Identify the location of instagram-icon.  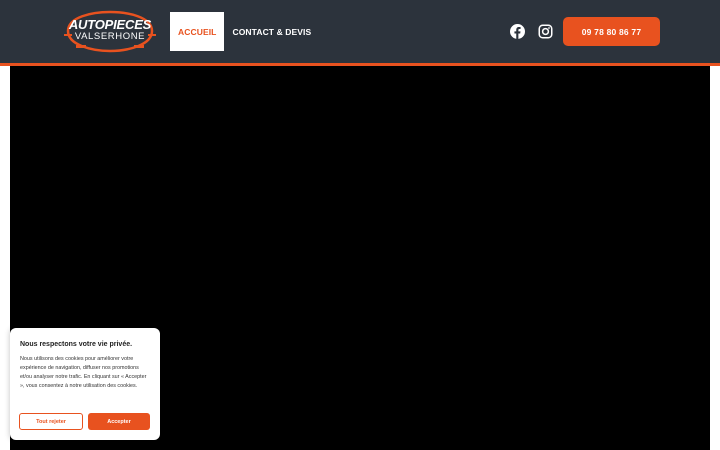
(545, 31).